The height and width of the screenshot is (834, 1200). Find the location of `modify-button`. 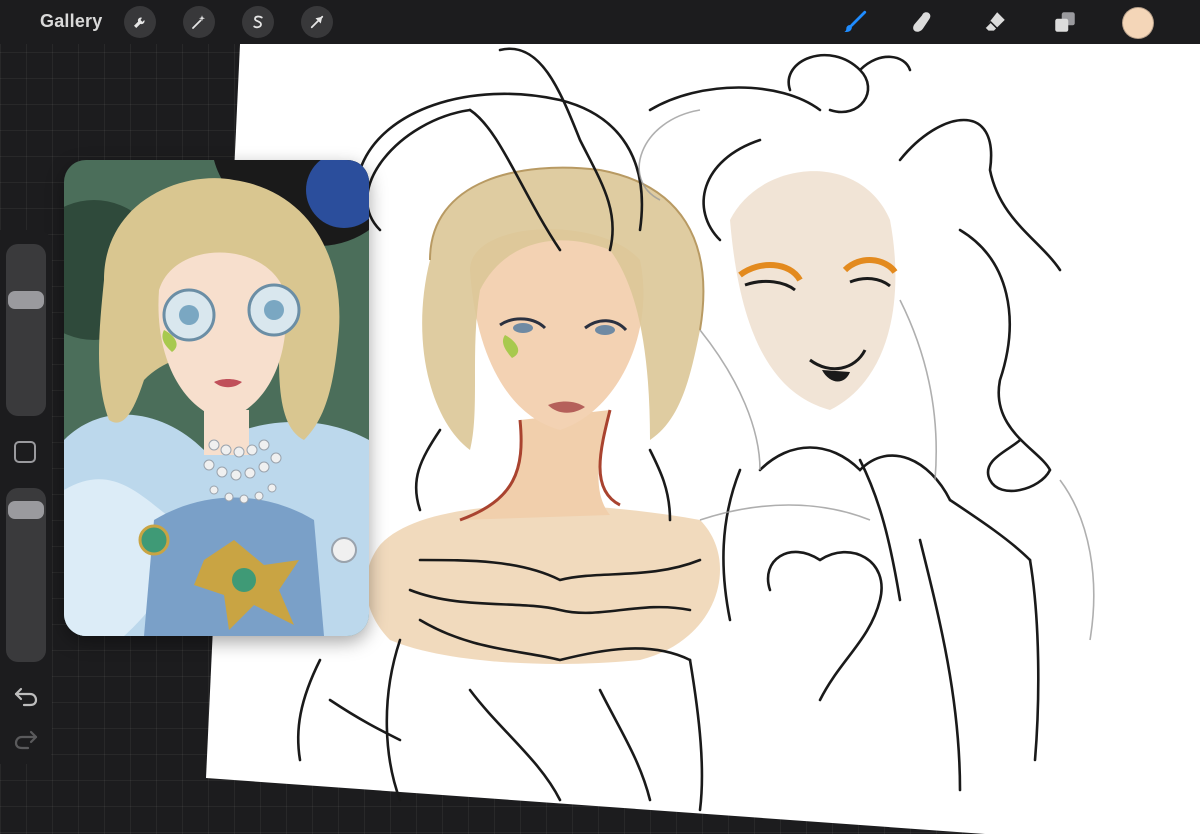

modify-button is located at coordinates (25, 452).